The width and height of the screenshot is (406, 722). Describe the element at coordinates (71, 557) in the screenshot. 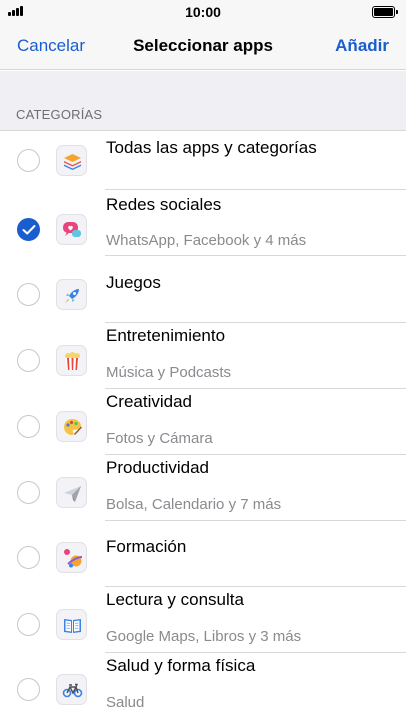

I see `planet-icon` at that location.